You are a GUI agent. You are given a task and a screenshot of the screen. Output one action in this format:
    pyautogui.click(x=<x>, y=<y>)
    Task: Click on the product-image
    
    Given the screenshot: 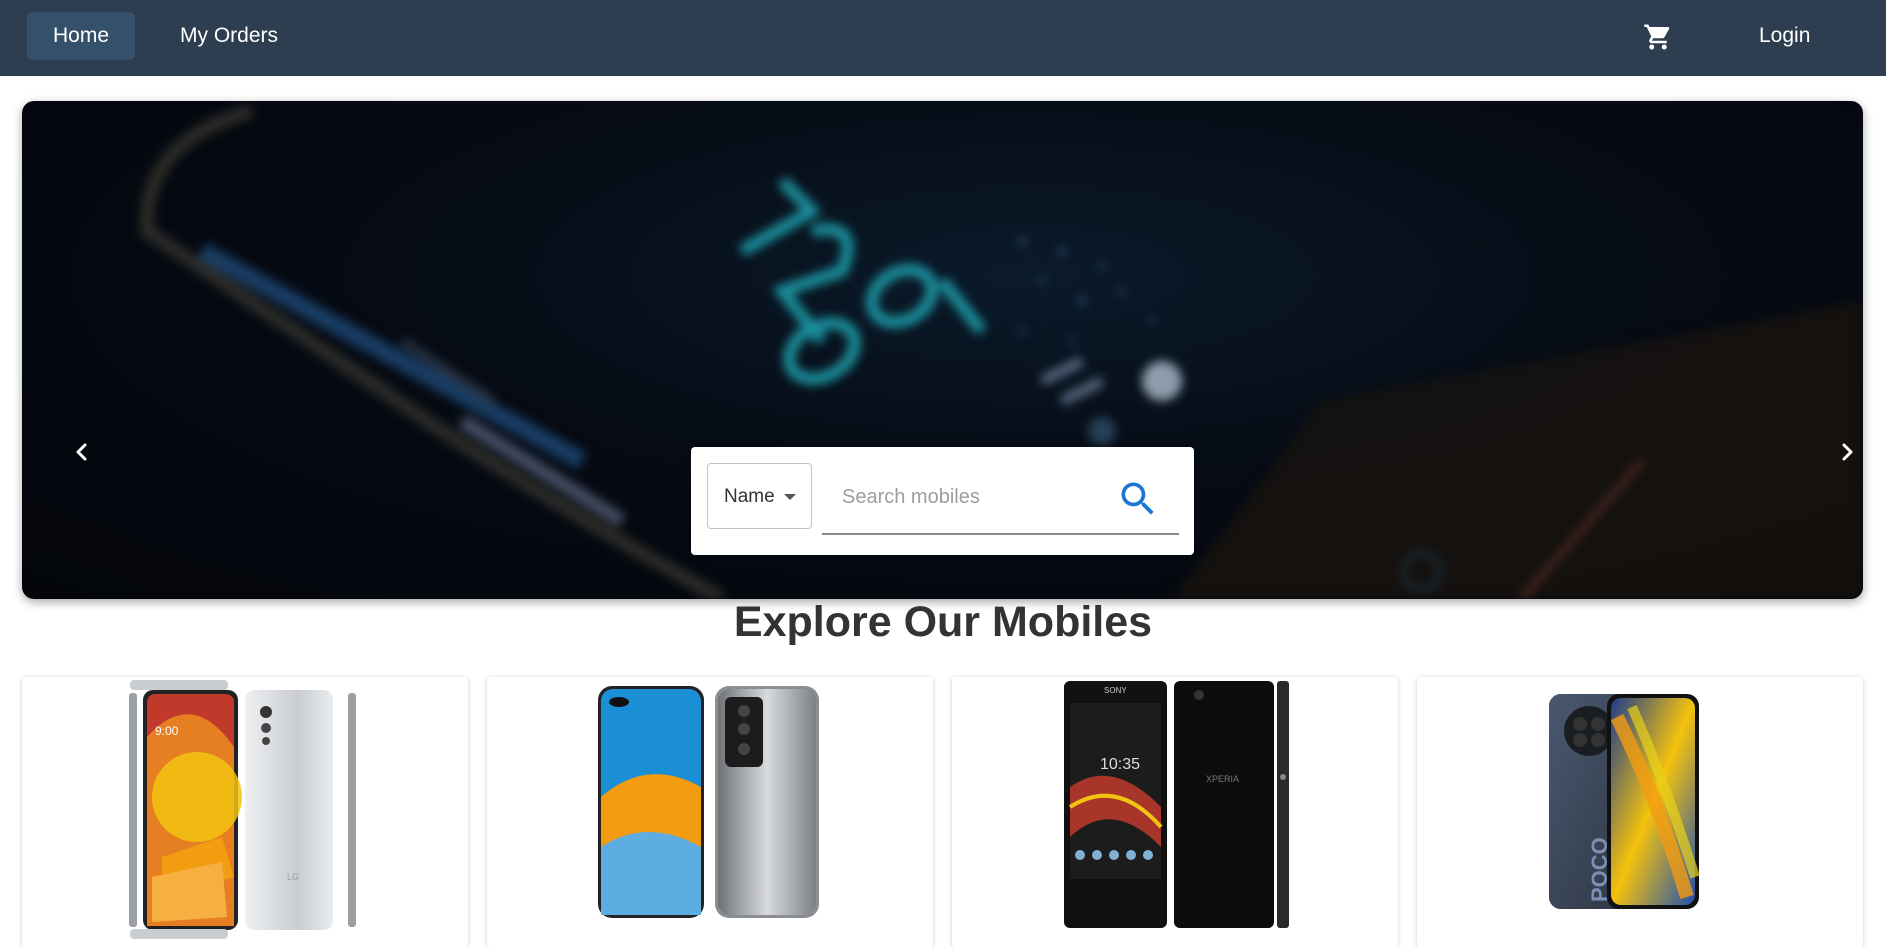 What is the action you would take?
    pyautogui.click(x=708, y=802)
    